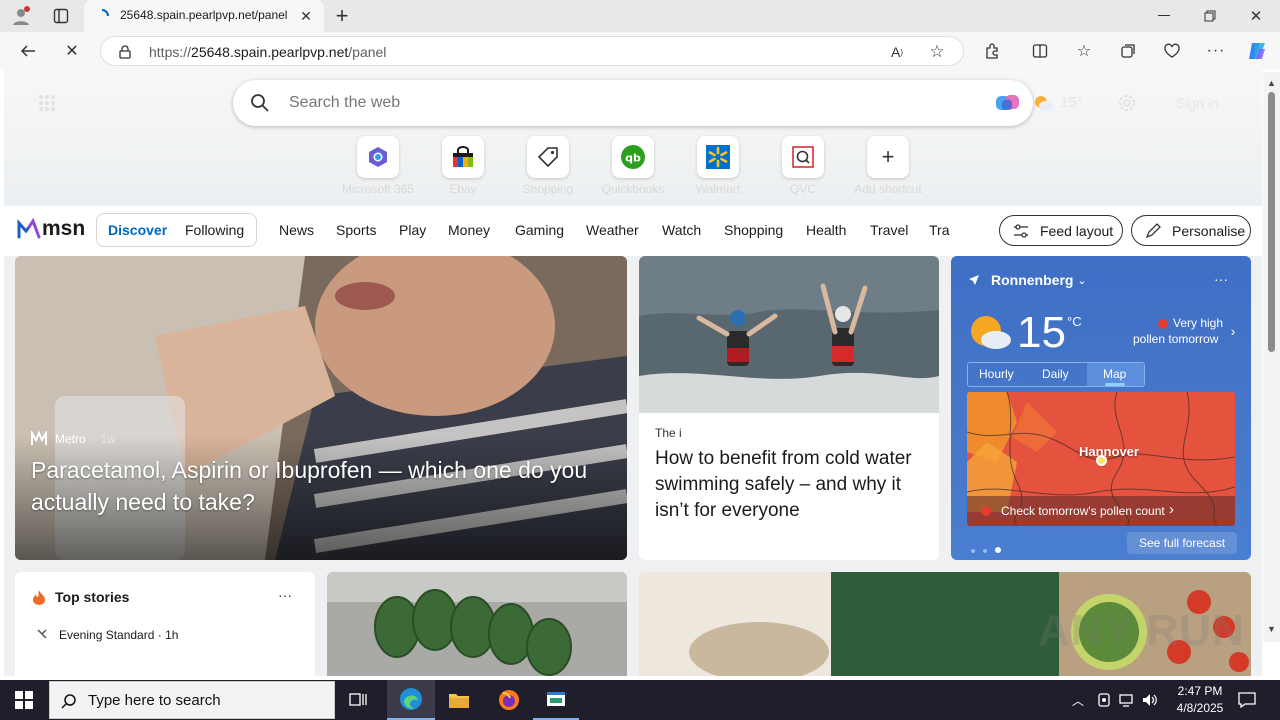 The width and height of the screenshot is (1280, 720). I want to click on favorites-icon: ☆, so click(1084, 51).